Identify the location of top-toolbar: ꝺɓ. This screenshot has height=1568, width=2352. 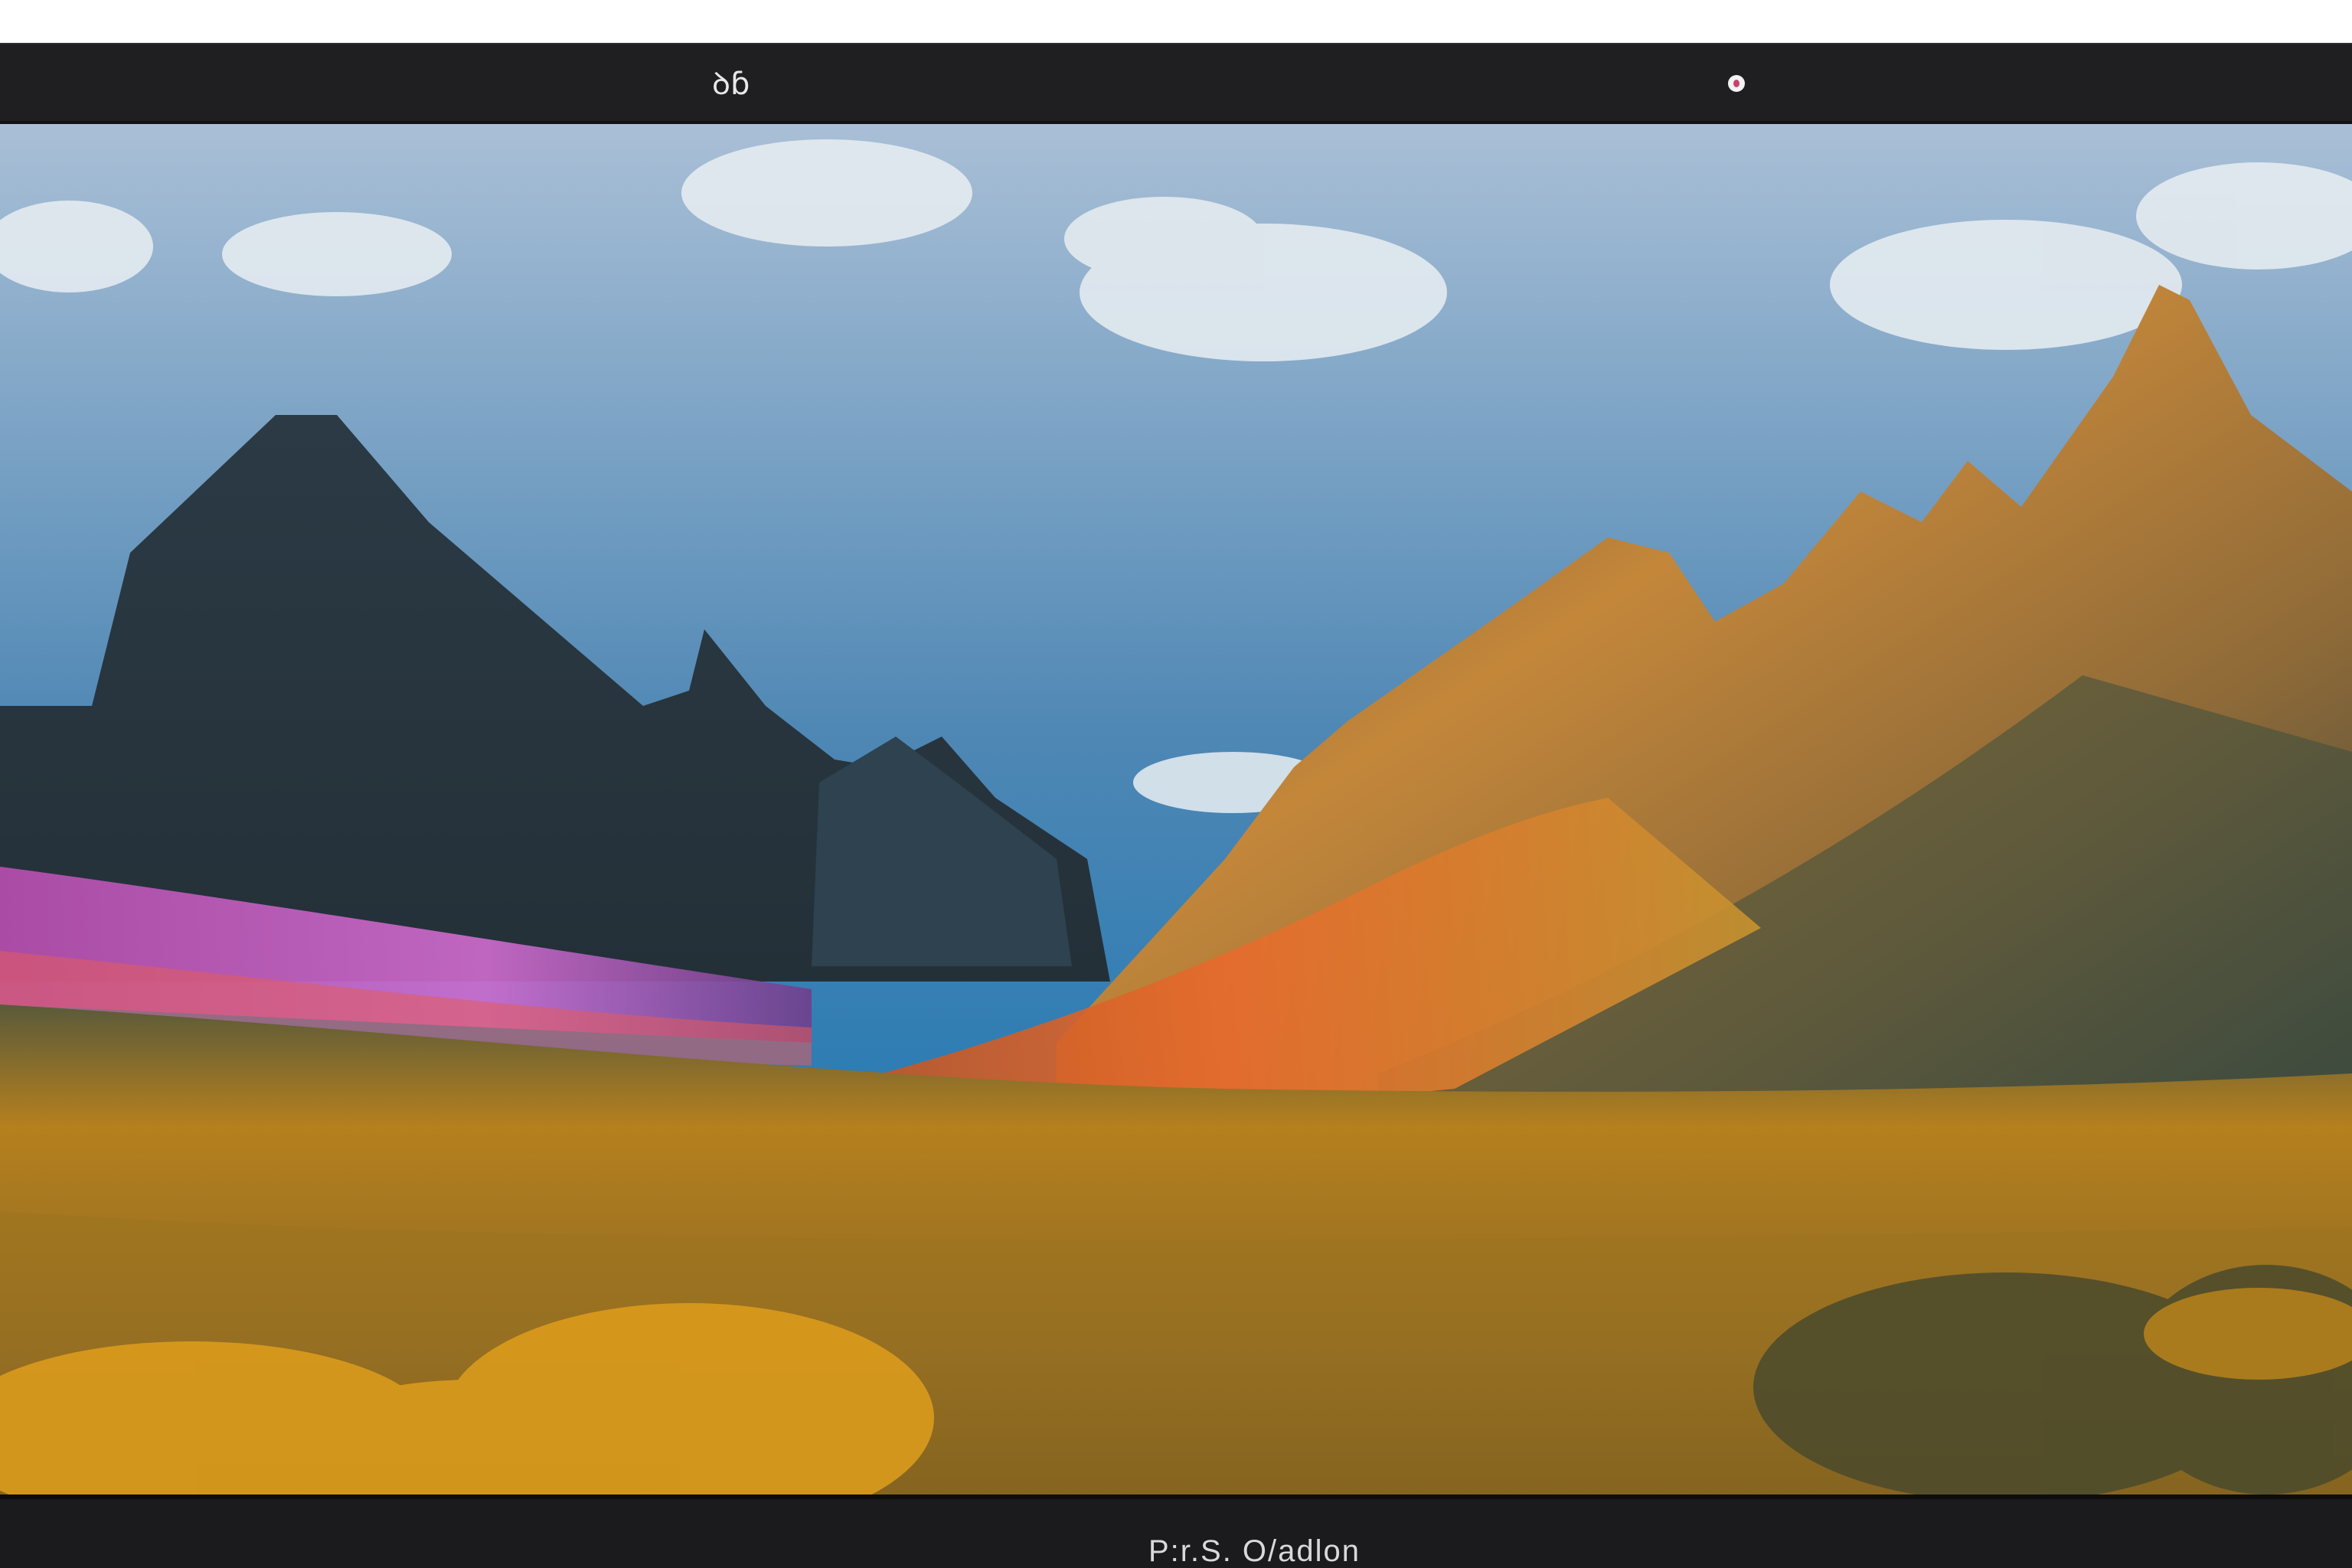
(1176, 83).